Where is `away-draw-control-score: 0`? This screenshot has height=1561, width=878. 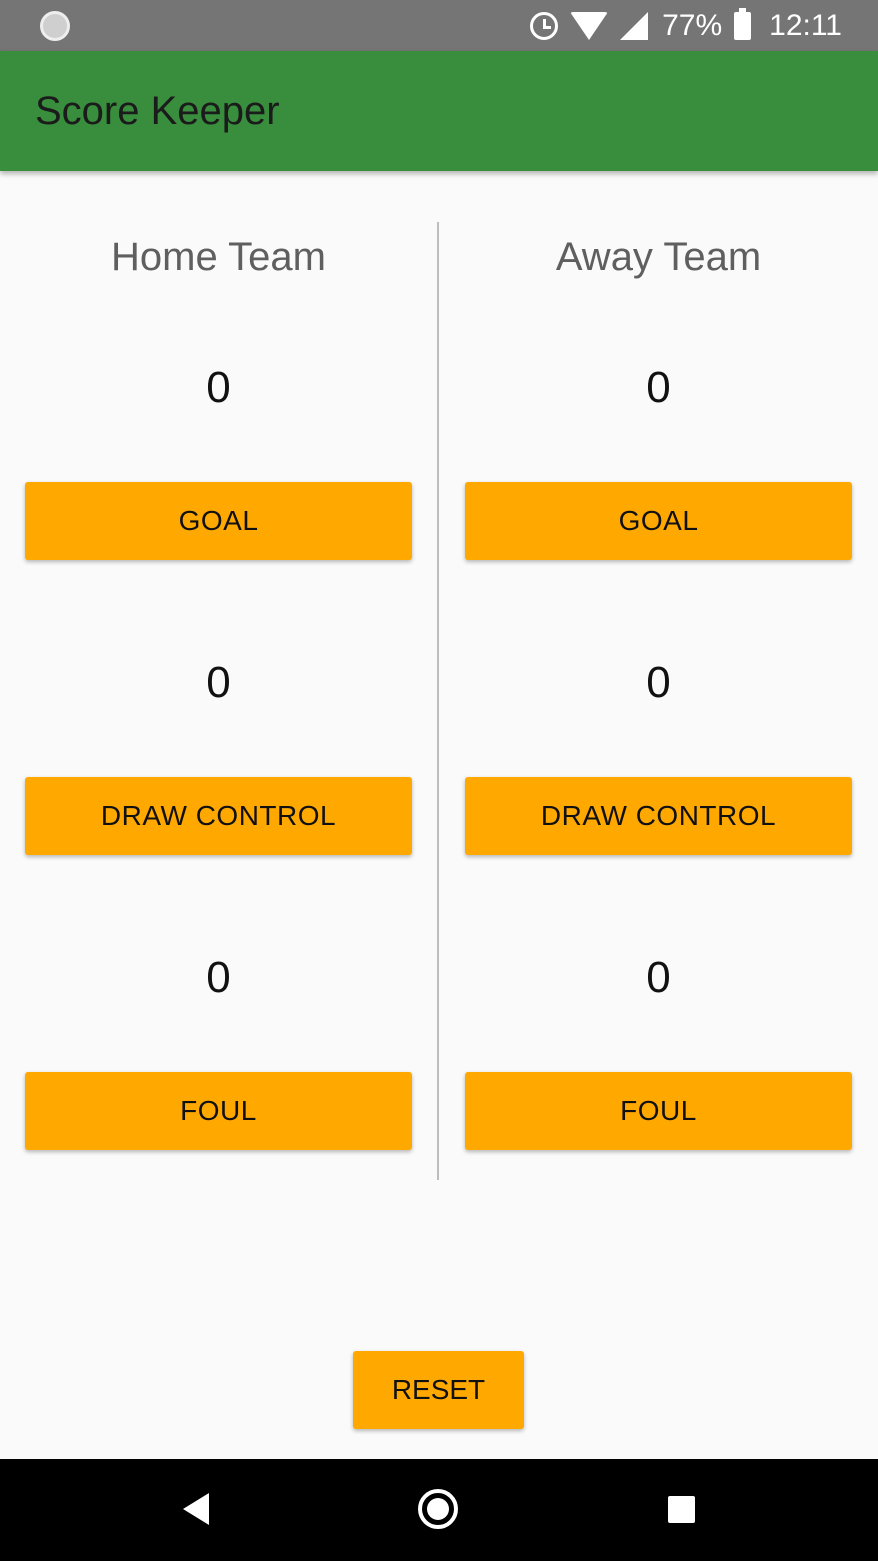
away-draw-control-score: 0 is located at coordinates (658, 682).